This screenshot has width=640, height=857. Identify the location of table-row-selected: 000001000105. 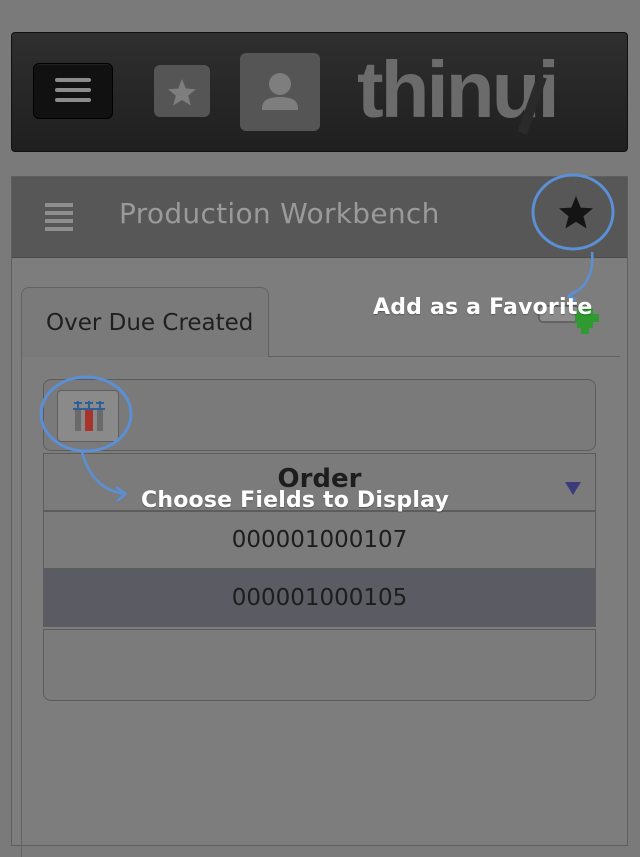
(319, 598).